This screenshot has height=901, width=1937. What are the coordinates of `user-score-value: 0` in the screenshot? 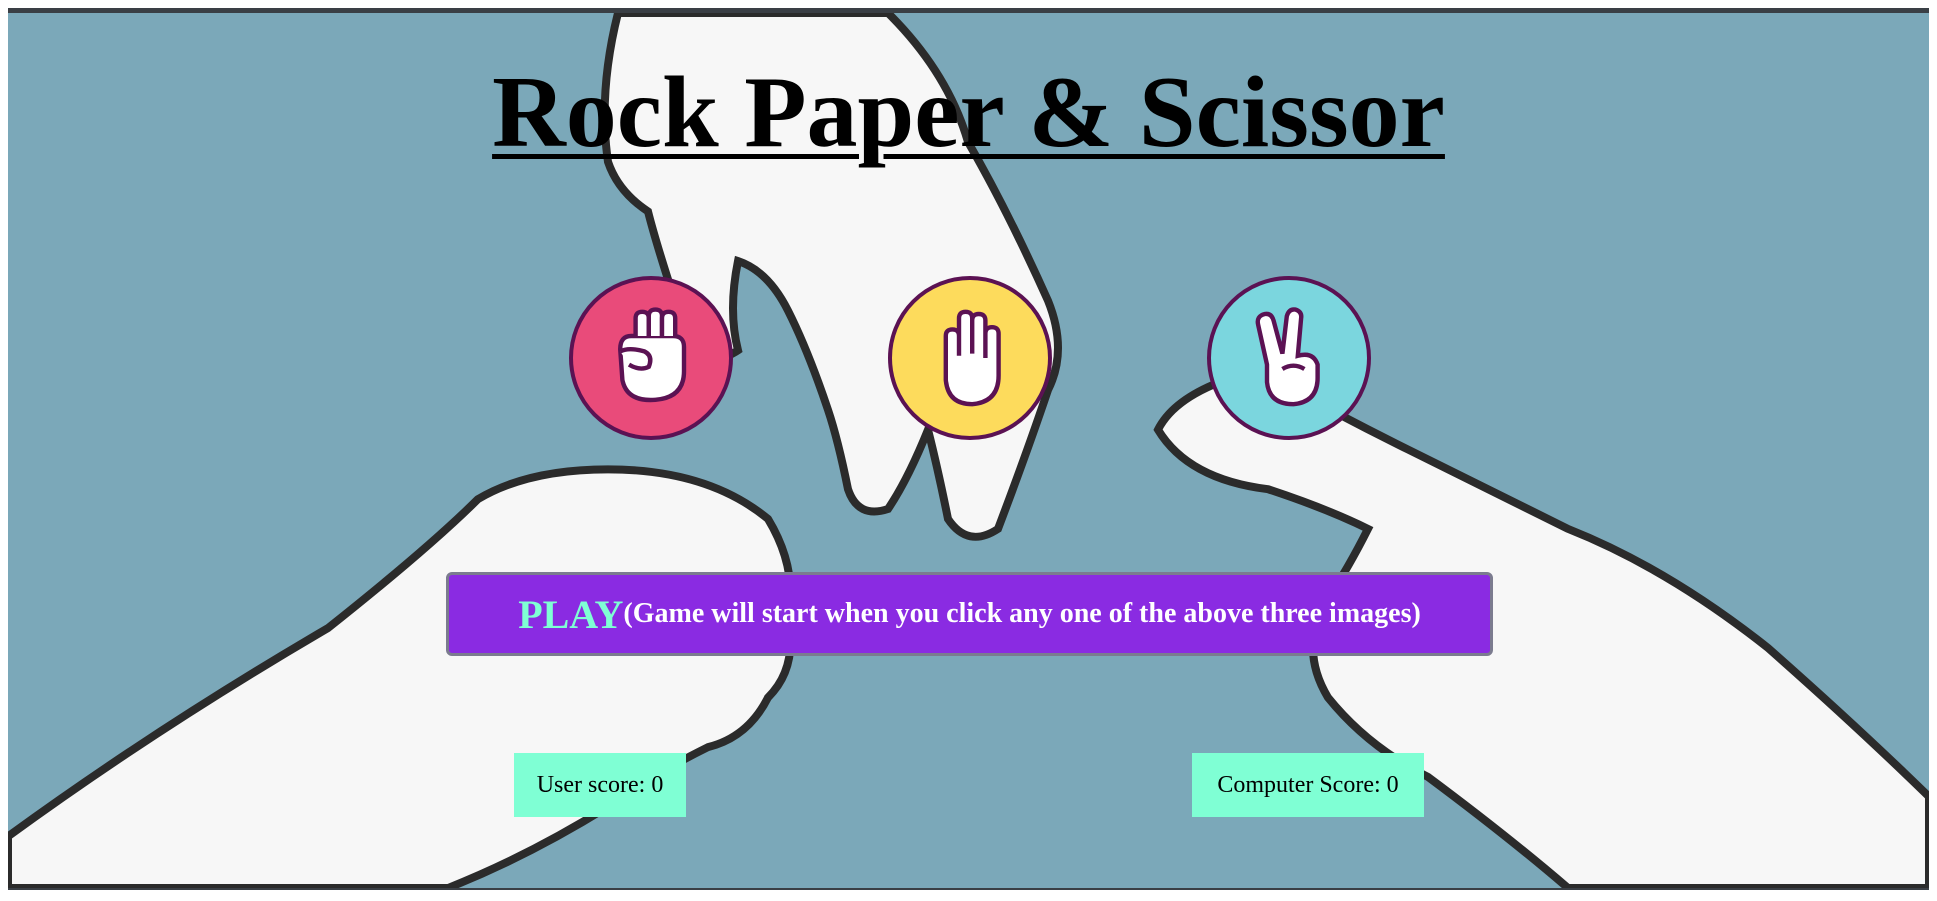 It's located at (657, 784).